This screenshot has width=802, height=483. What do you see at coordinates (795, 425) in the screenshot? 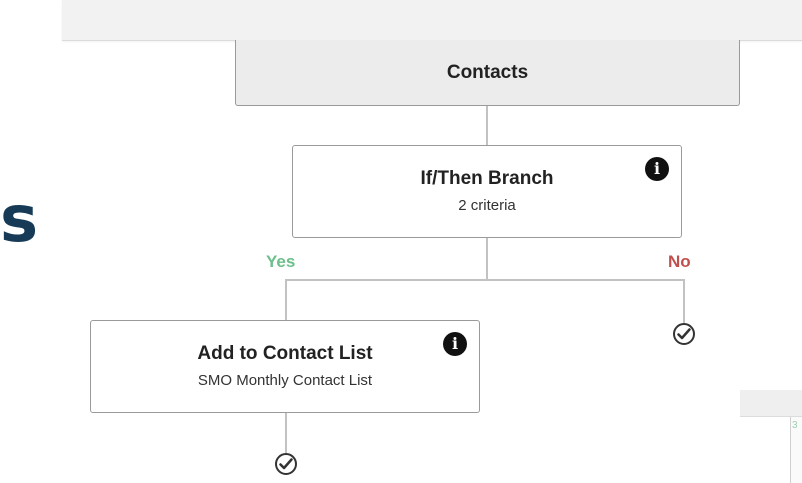
I see `side-panel-fragment: 3` at bounding box center [795, 425].